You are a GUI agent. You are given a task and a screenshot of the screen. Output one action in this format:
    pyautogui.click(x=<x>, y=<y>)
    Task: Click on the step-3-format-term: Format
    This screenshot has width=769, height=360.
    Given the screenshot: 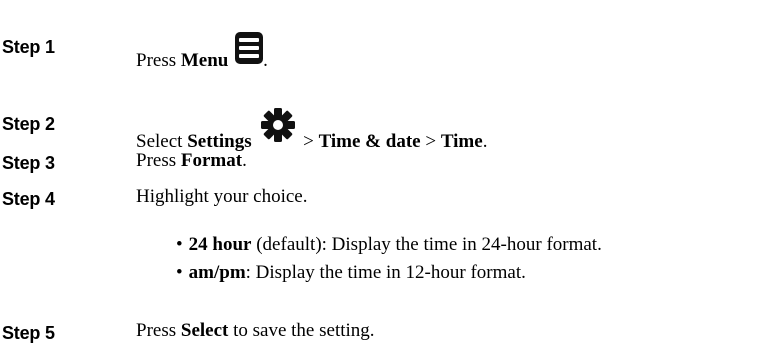 What is the action you would take?
    pyautogui.click(x=211, y=160)
    